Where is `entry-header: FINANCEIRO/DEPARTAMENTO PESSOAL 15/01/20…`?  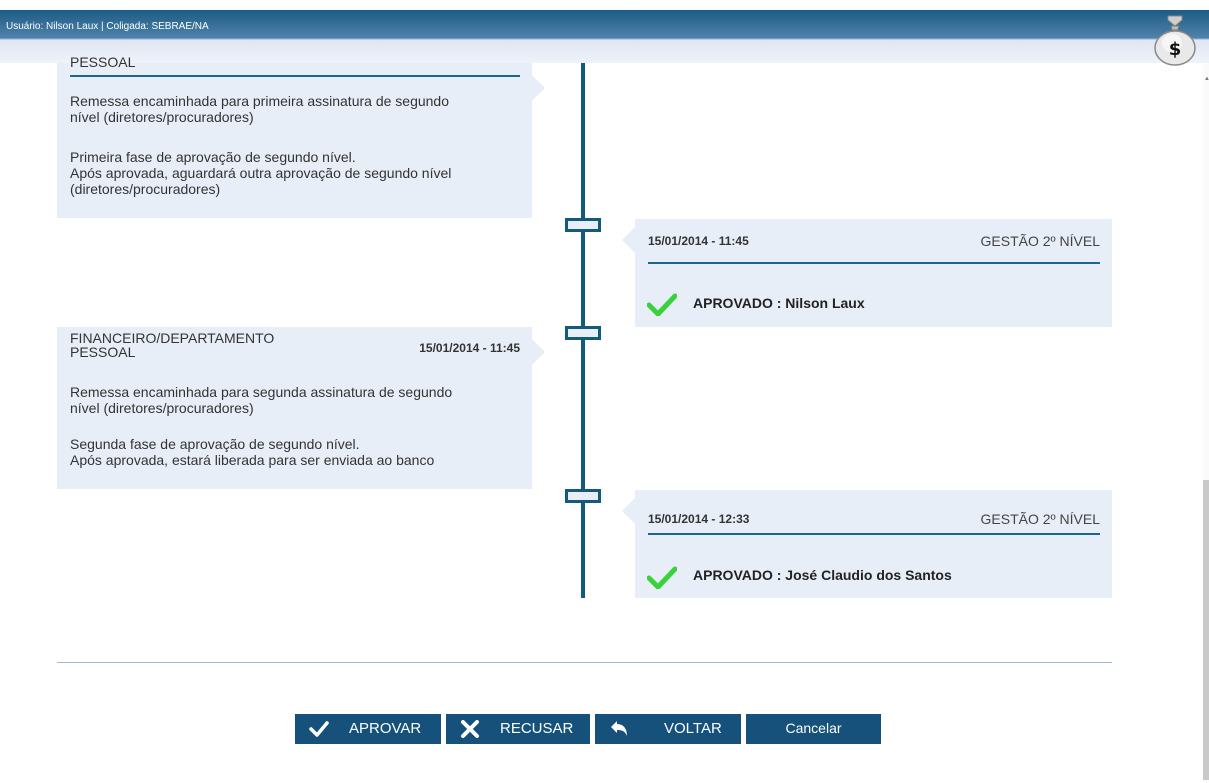
entry-header: FINANCEIRO/DEPARTAMENTO PESSOAL 15/01/20… is located at coordinates (295, 346).